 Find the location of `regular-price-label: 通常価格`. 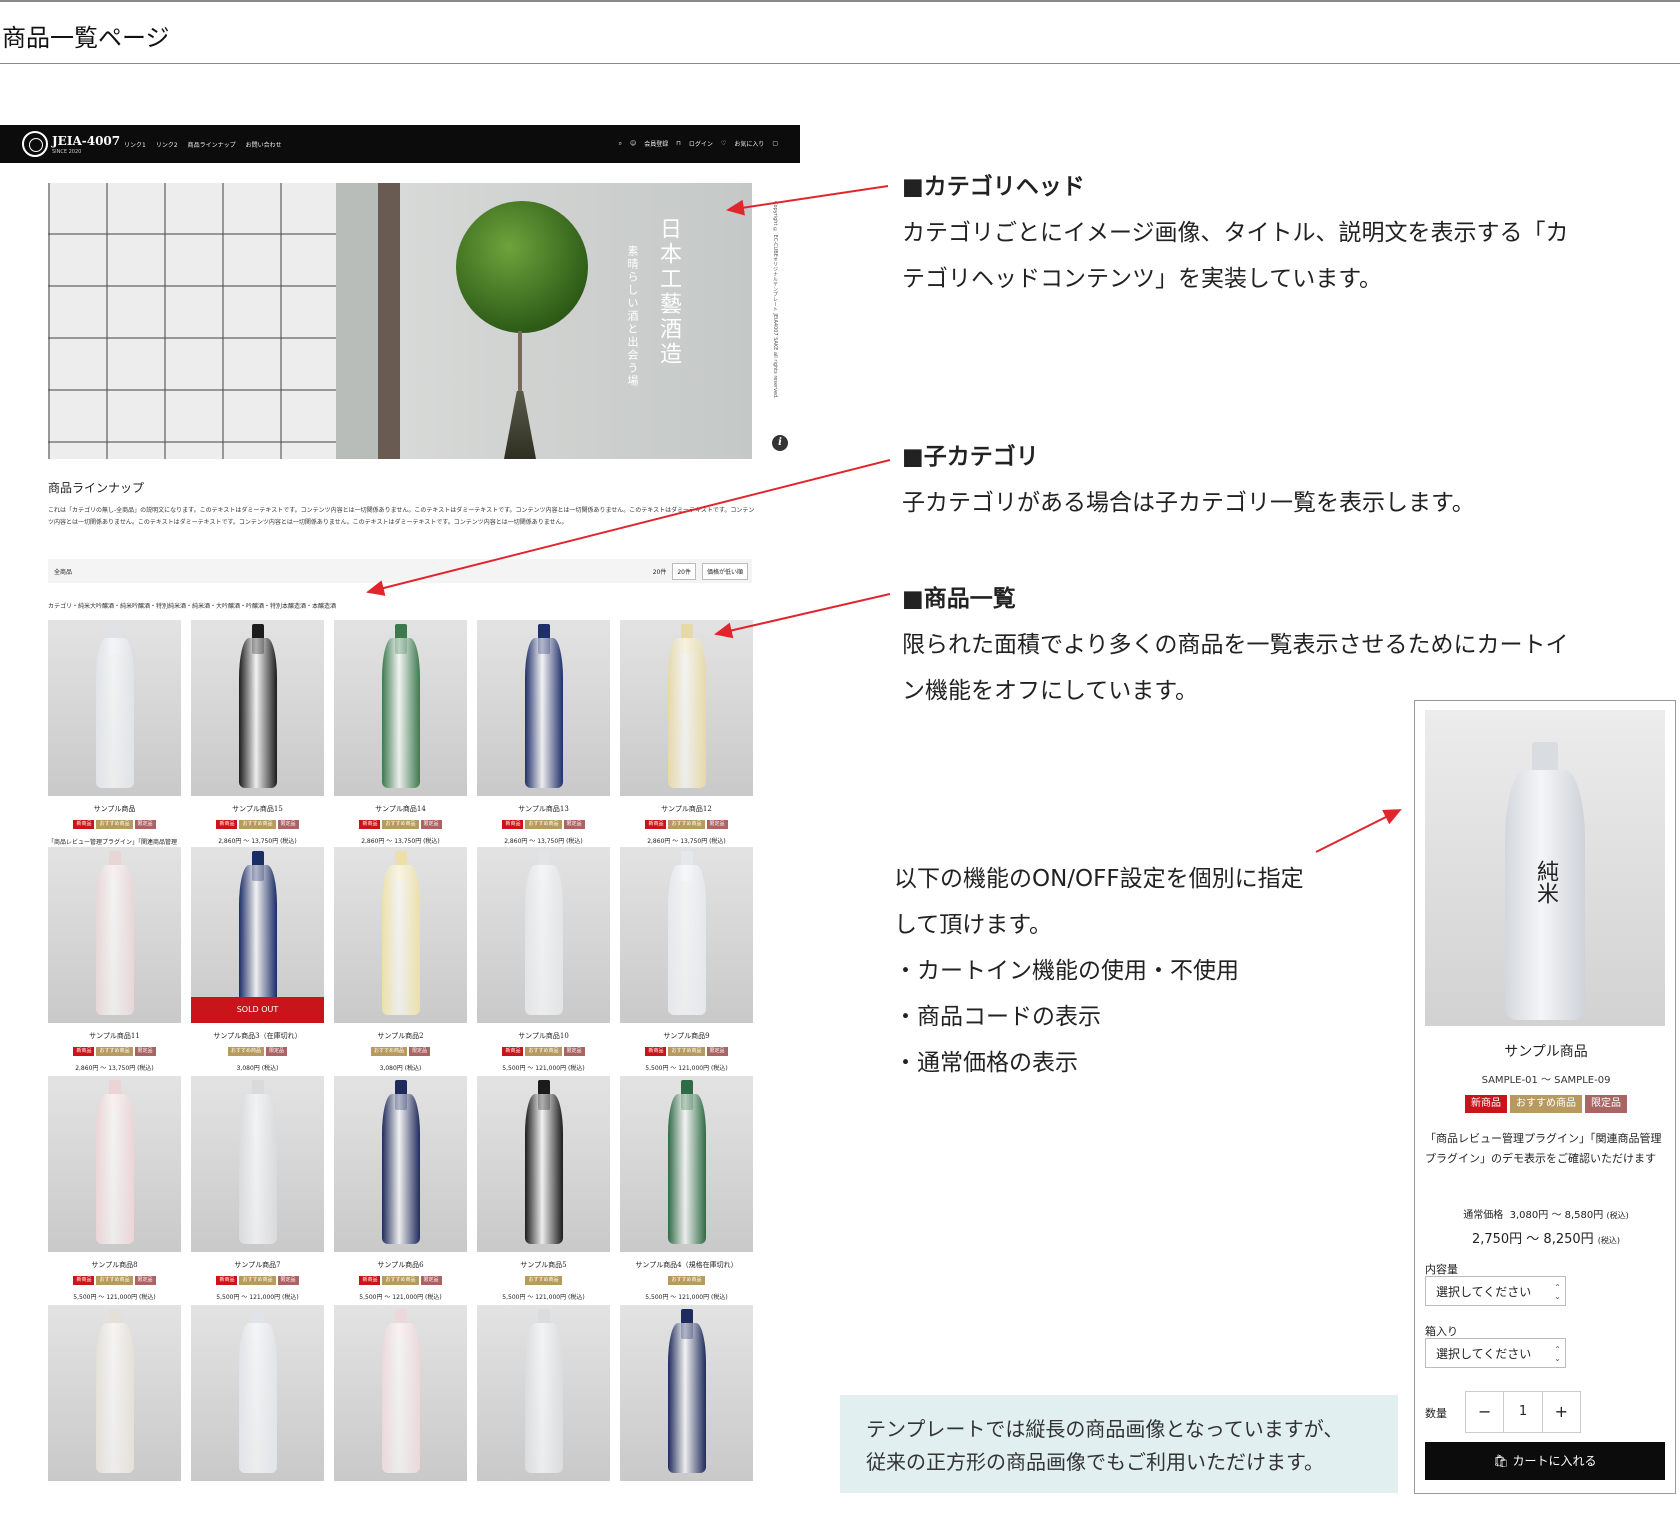

regular-price-label: 通常価格 is located at coordinates (1483, 1215).